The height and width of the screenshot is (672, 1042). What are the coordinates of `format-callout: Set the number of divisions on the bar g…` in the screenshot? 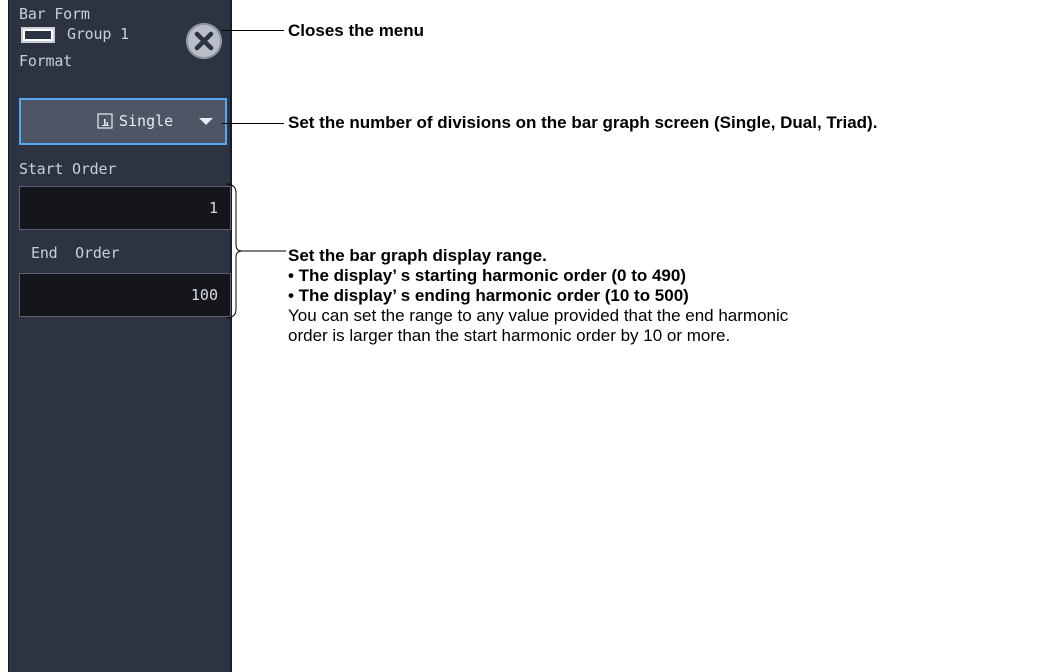 It's located at (583, 122).